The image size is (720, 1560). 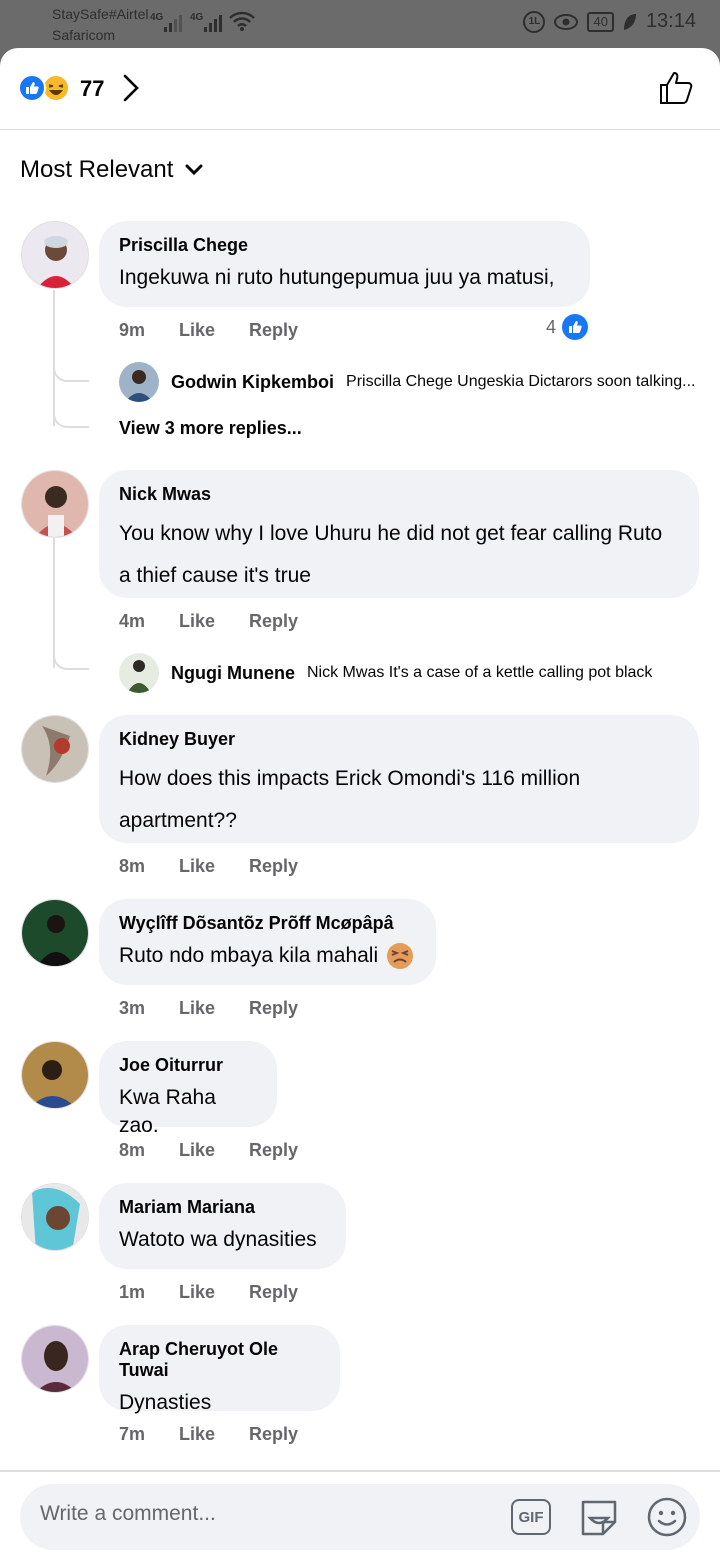 I want to click on sticker-icon, so click(x=599, y=1518).